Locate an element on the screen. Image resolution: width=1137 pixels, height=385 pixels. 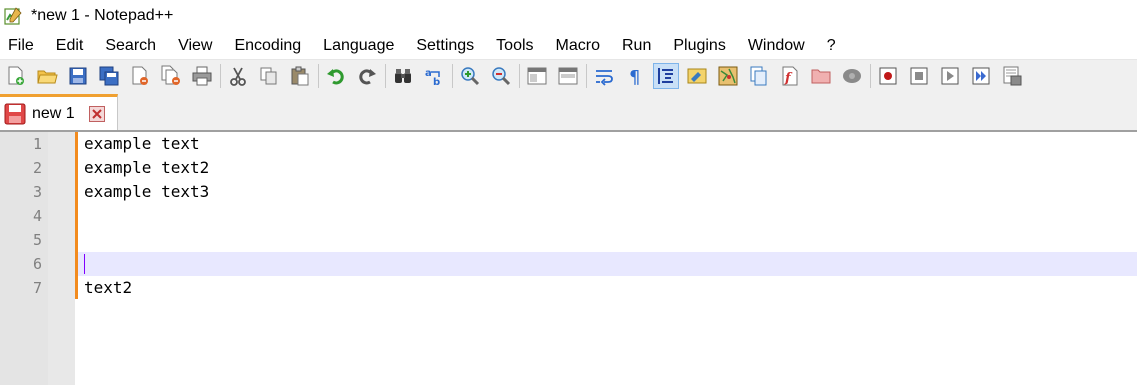
save-macro-icon is located at coordinates (1012, 75).